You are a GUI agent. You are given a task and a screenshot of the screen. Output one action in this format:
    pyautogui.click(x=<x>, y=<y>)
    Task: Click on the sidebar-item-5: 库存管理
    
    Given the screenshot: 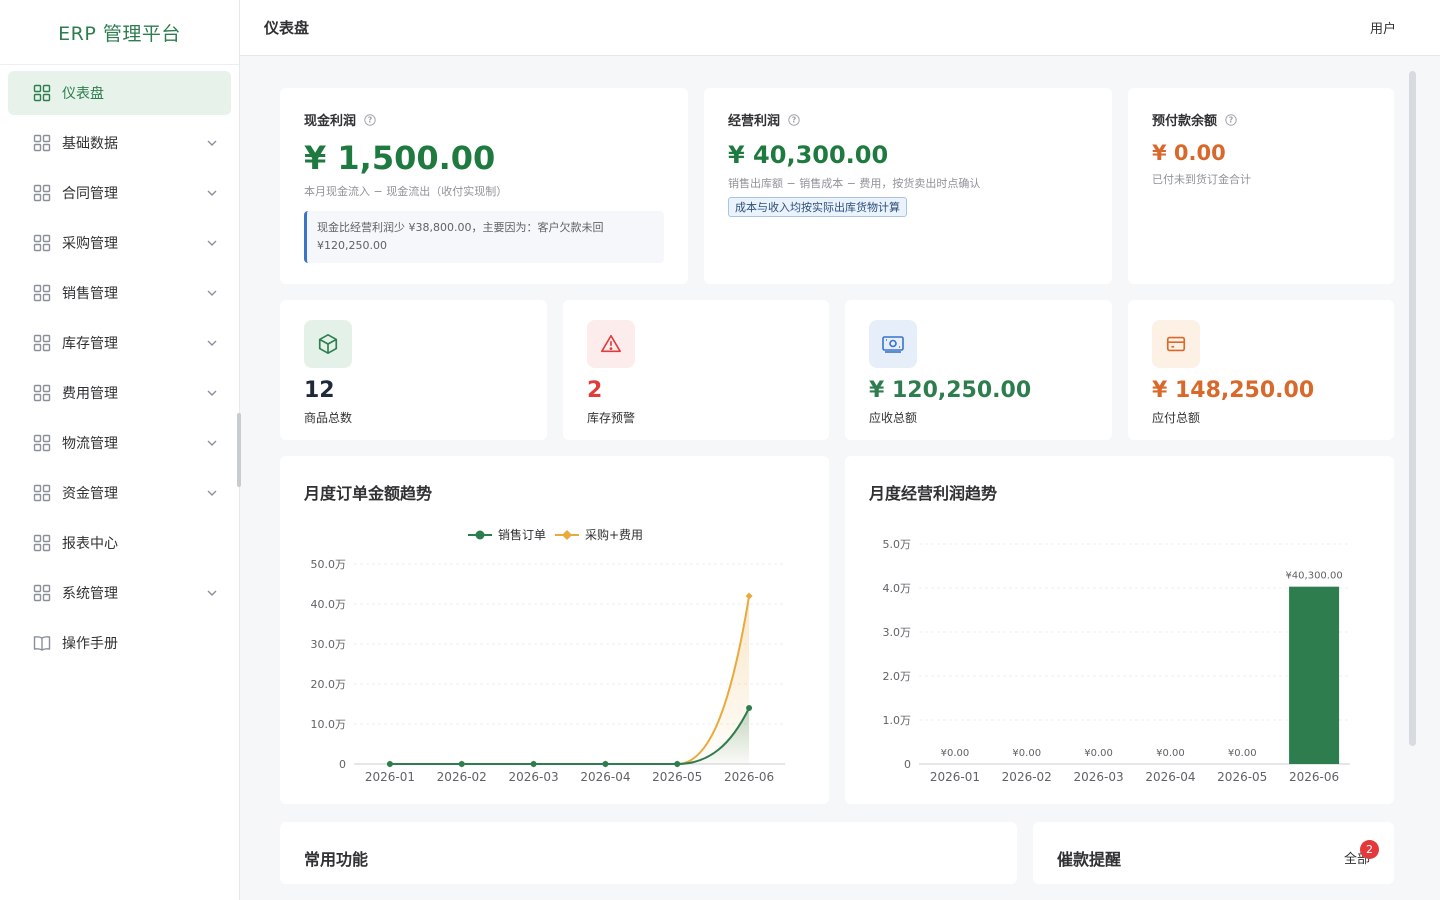 What is the action you would take?
    pyautogui.click(x=119, y=343)
    